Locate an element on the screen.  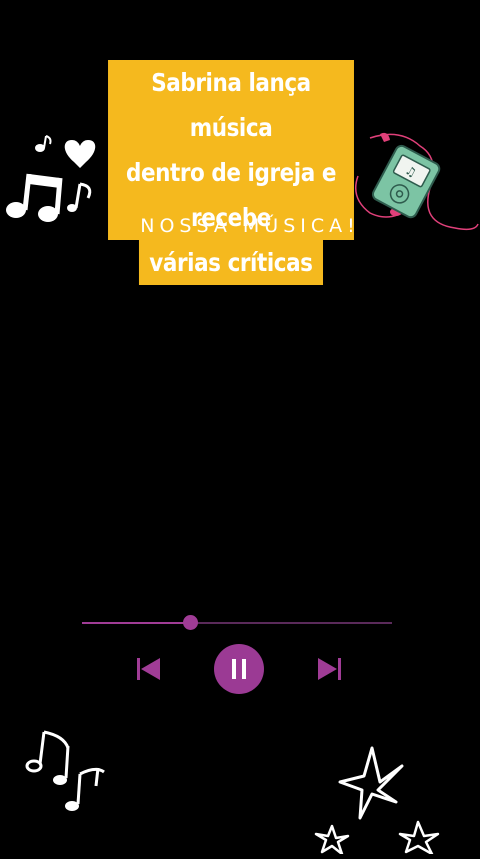
previous-button is located at coordinates (148, 671).